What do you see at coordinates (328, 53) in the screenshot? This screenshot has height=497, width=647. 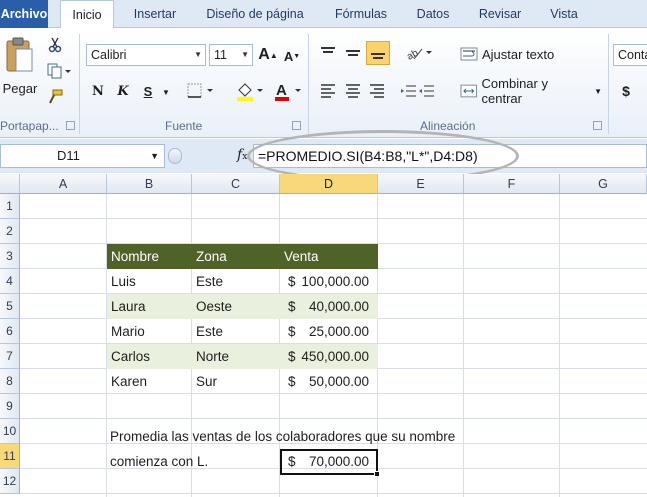 I see `align-top-icon` at bounding box center [328, 53].